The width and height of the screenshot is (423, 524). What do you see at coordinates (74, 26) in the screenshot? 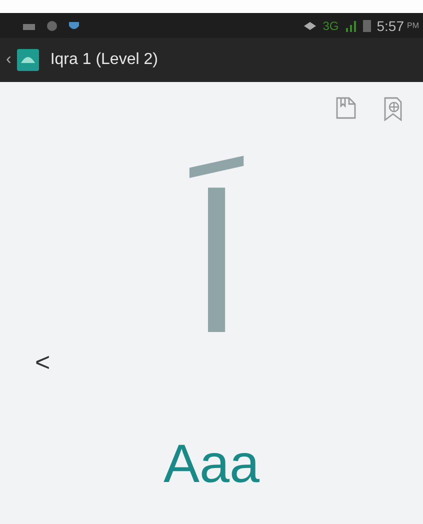
I see `shield-icon` at bounding box center [74, 26].